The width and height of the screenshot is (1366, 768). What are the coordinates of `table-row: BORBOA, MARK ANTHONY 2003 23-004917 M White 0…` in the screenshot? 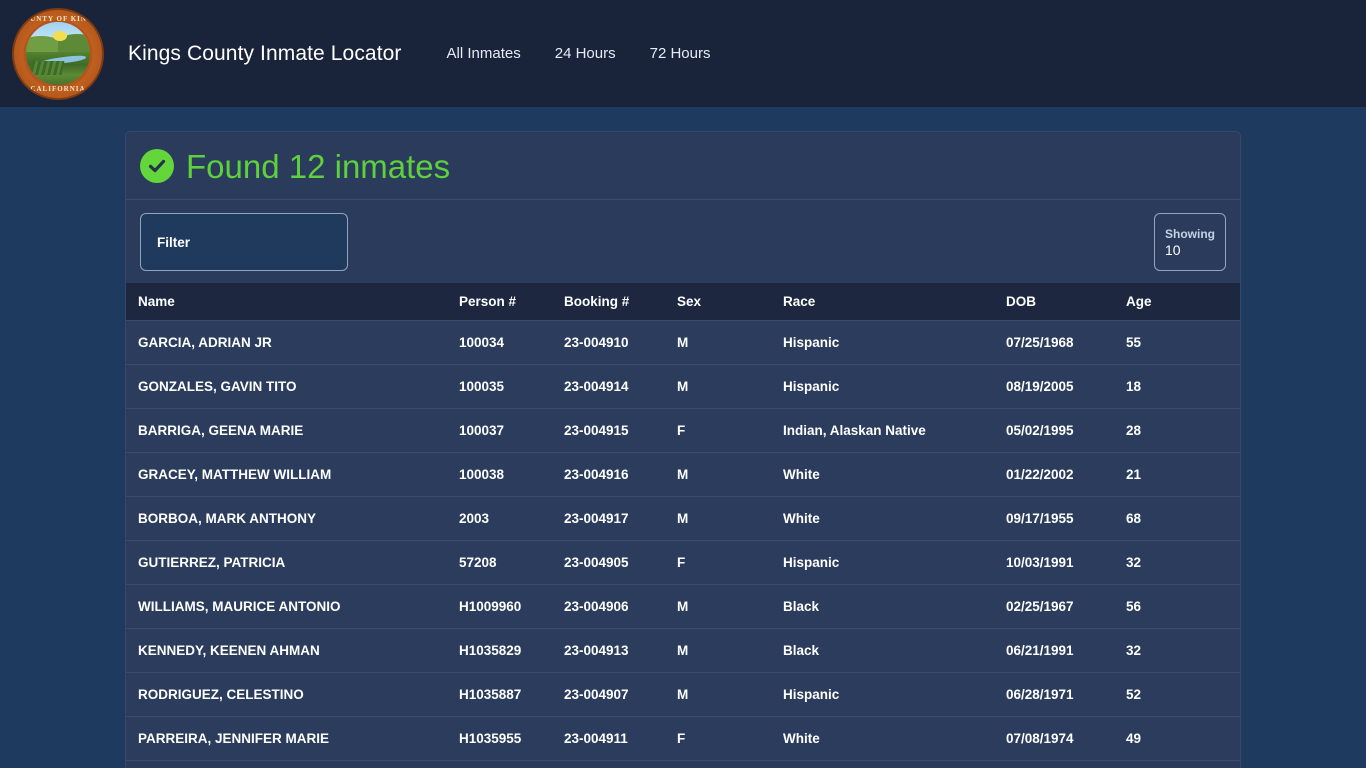 It's located at (683, 518).